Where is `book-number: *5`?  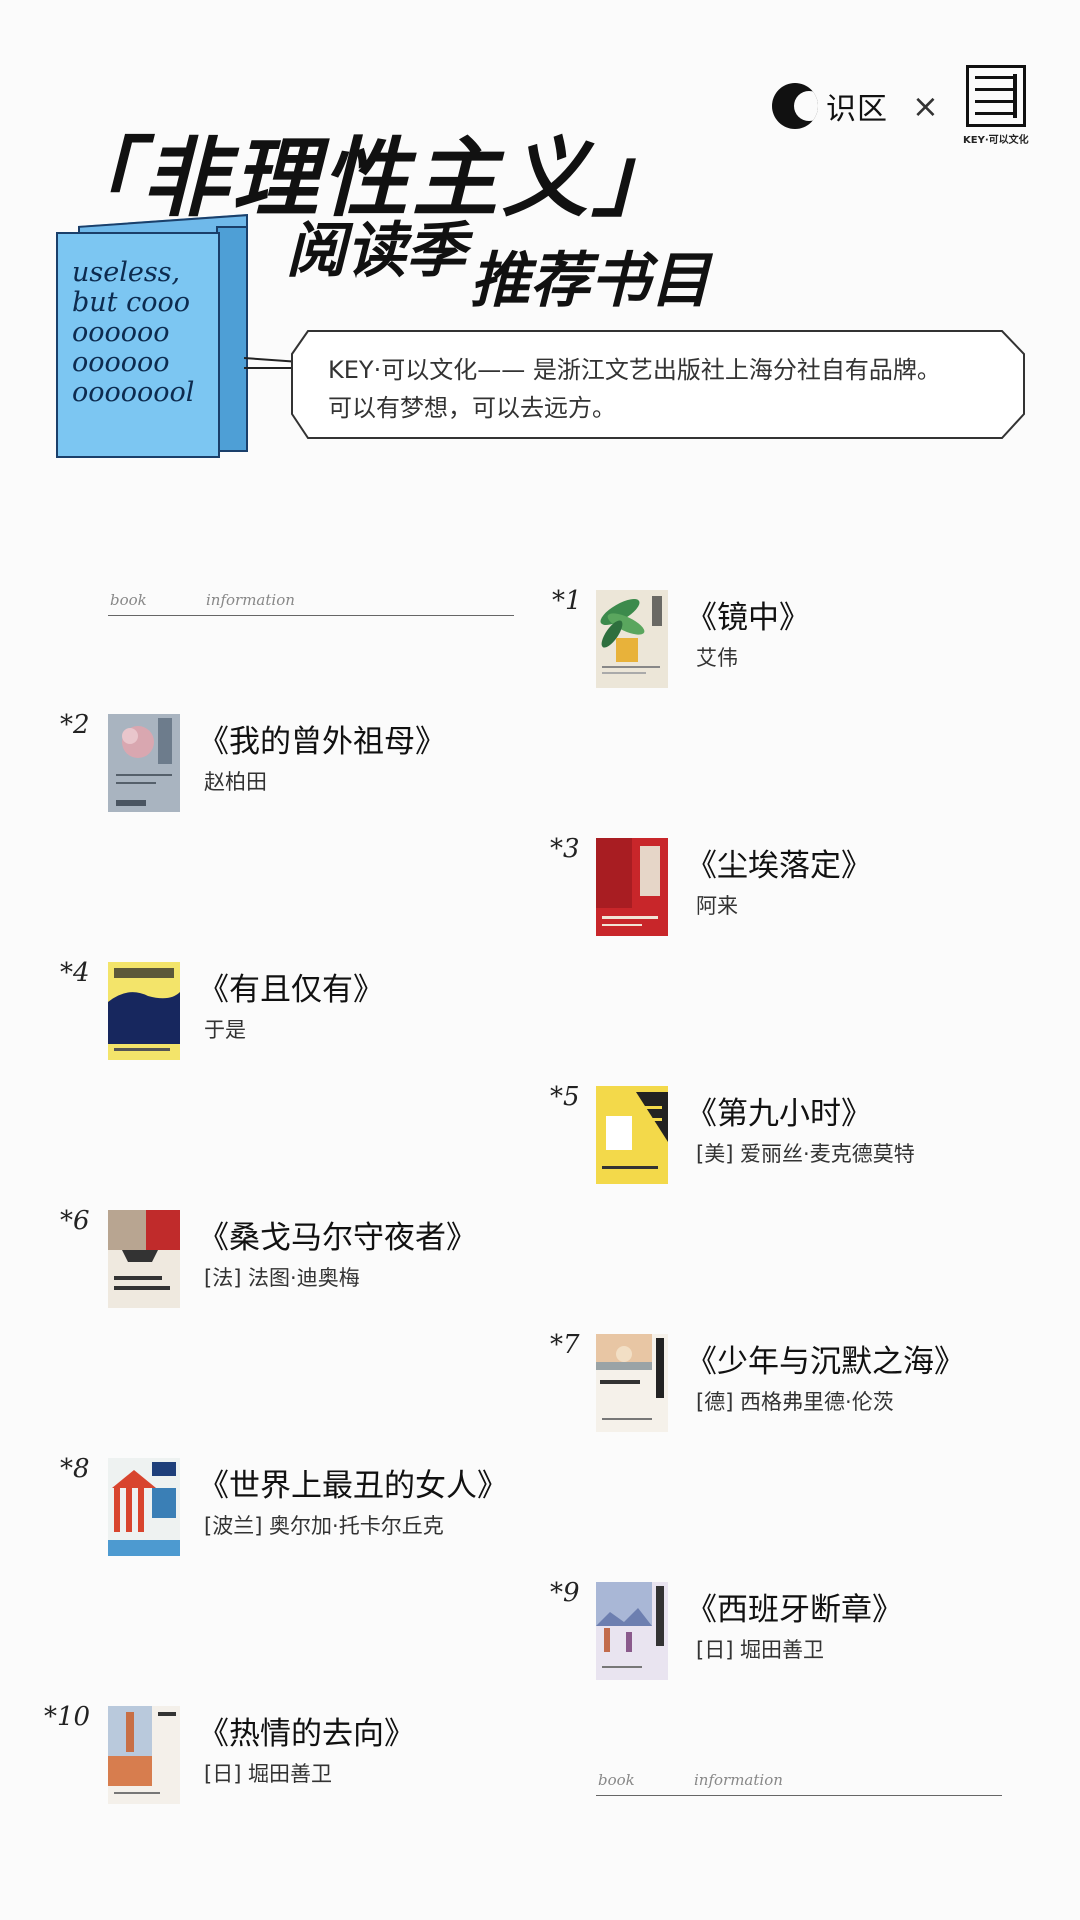 book-number: *5 is located at coordinates (565, 1097).